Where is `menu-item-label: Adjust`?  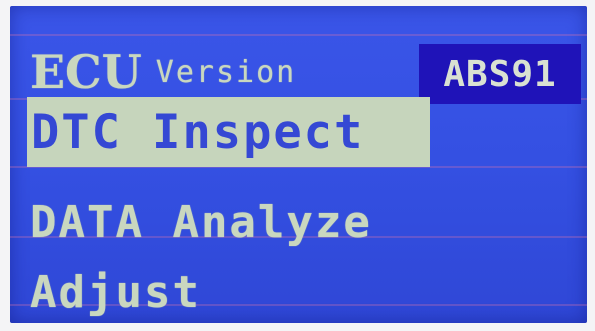
menu-item-label: Adjust is located at coordinates (115, 292).